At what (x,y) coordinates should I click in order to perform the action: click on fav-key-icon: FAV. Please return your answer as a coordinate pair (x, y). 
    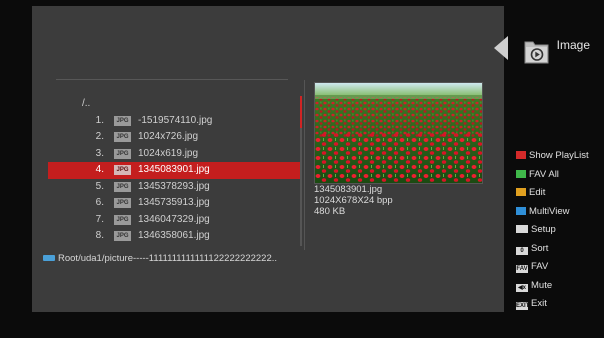
    Looking at the image, I should click on (522, 269).